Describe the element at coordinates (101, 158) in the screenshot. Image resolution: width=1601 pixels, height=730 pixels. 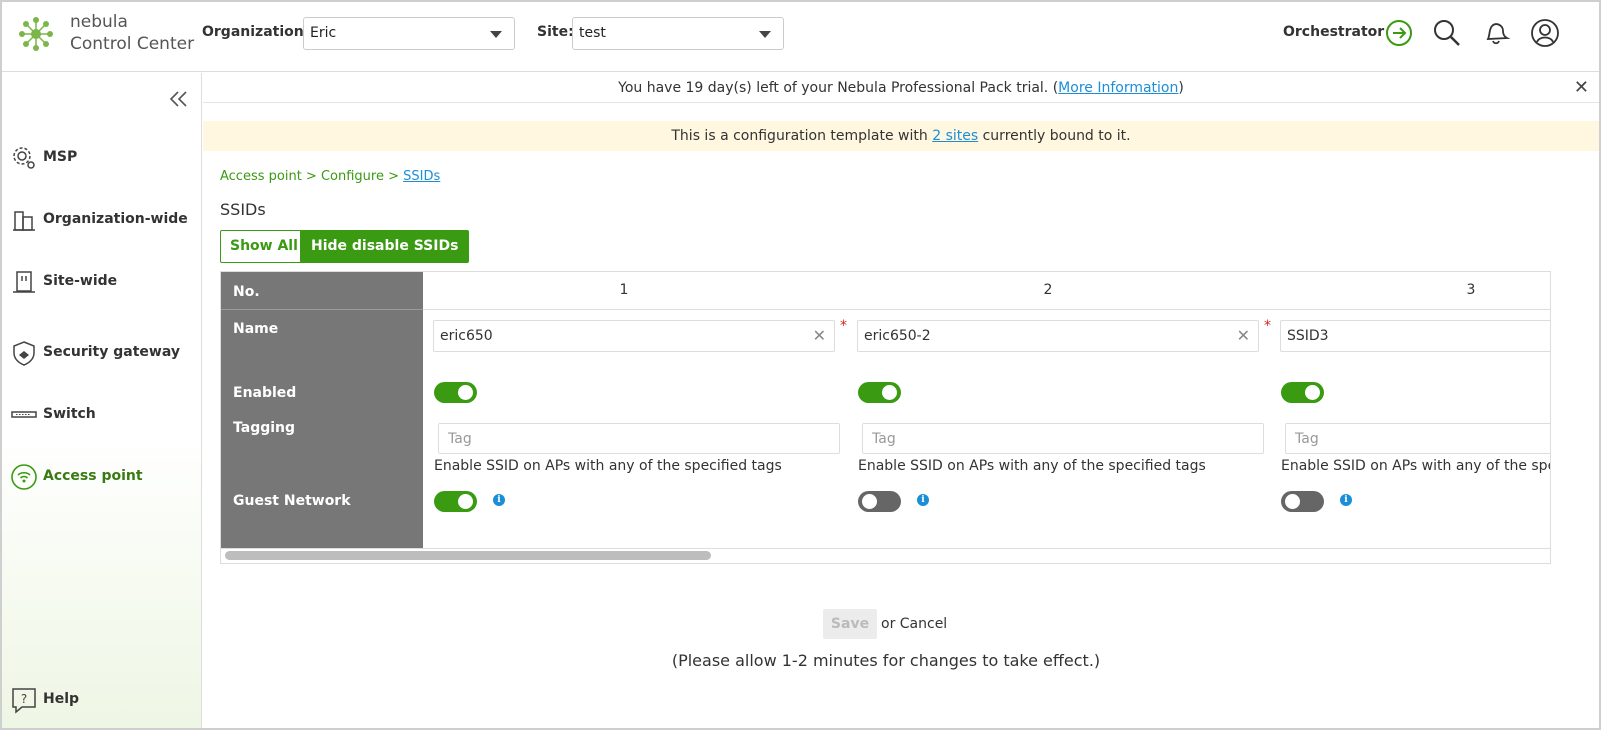
I see `sidebar-item-msp: MSP` at that location.